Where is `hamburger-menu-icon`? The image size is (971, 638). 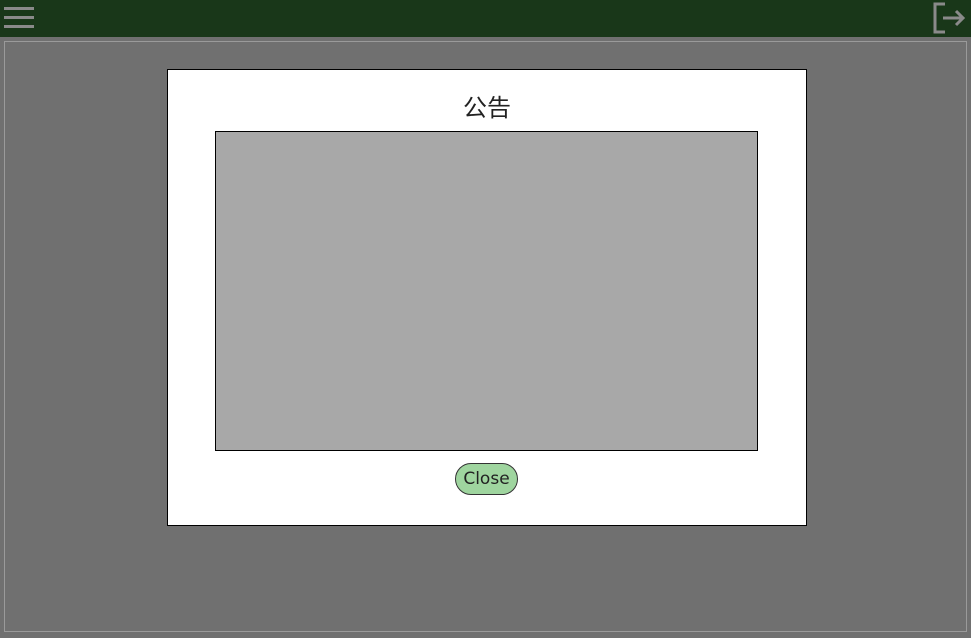 hamburger-menu-icon is located at coordinates (19, 17).